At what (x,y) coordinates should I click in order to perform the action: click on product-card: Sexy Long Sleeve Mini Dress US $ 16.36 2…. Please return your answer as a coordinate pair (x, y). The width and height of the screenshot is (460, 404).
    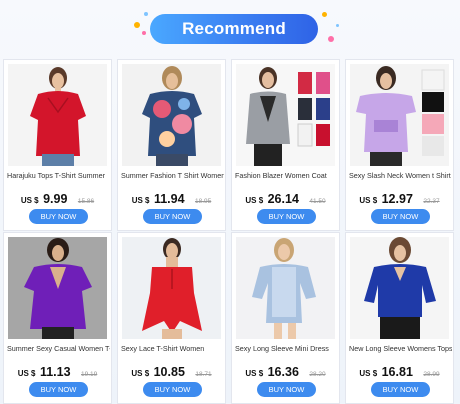
    Looking at the image, I should click on (285, 318).